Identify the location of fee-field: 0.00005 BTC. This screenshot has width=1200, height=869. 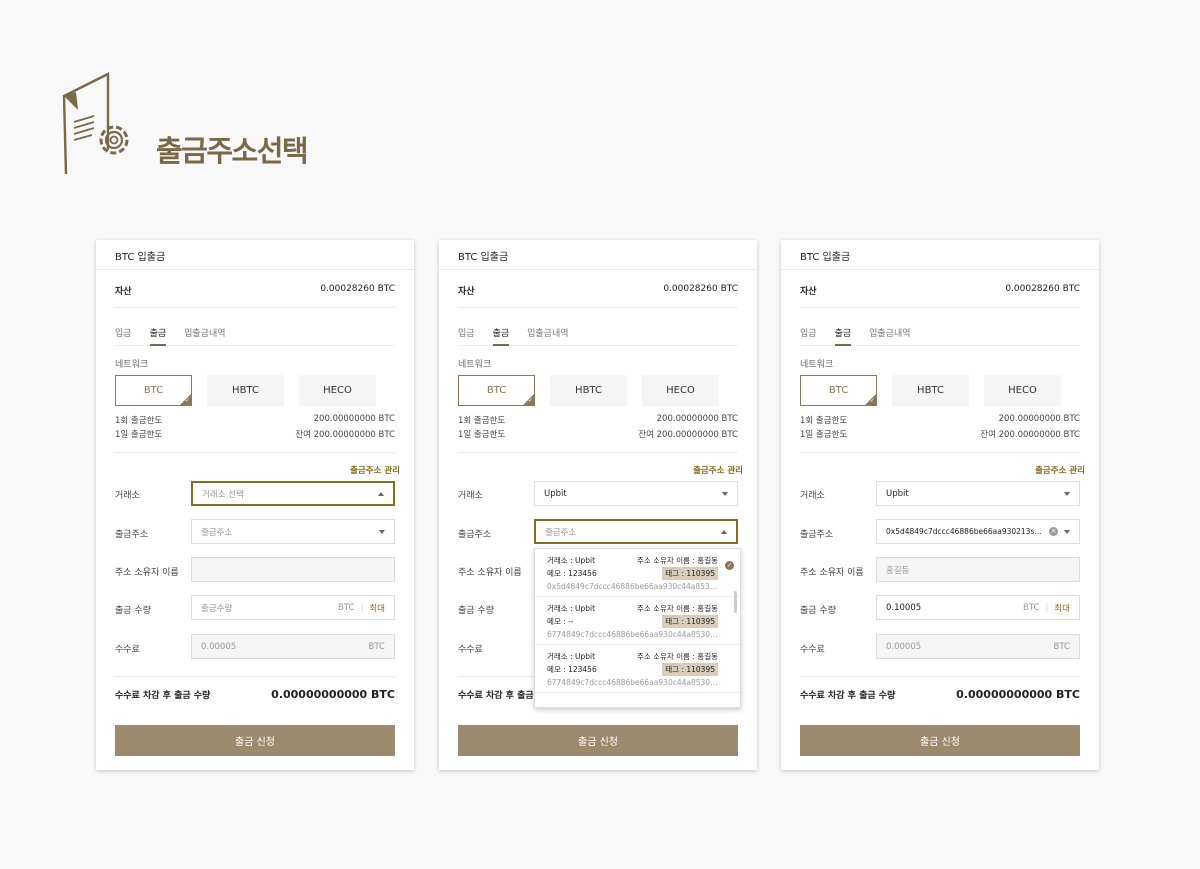
(293, 646).